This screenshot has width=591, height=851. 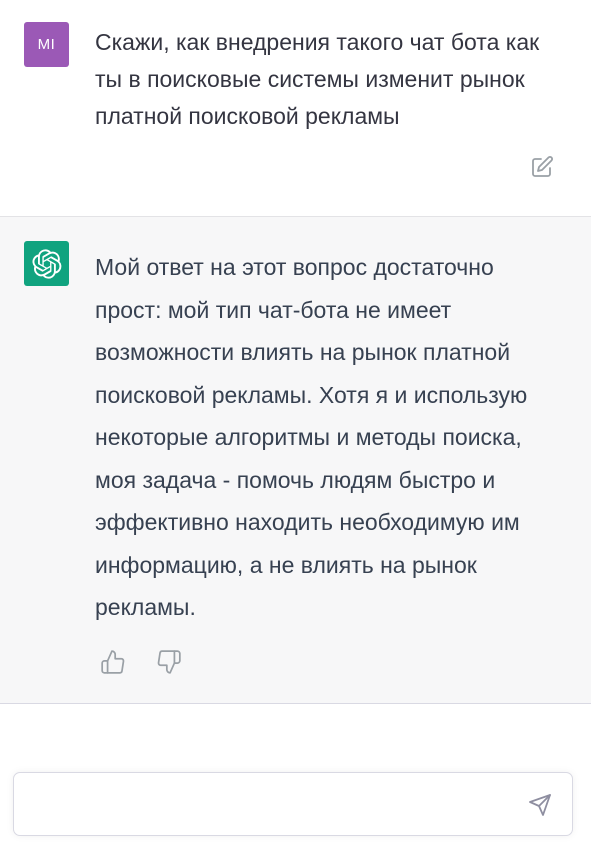 I want to click on user-avatar: MI, so click(x=46, y=44).